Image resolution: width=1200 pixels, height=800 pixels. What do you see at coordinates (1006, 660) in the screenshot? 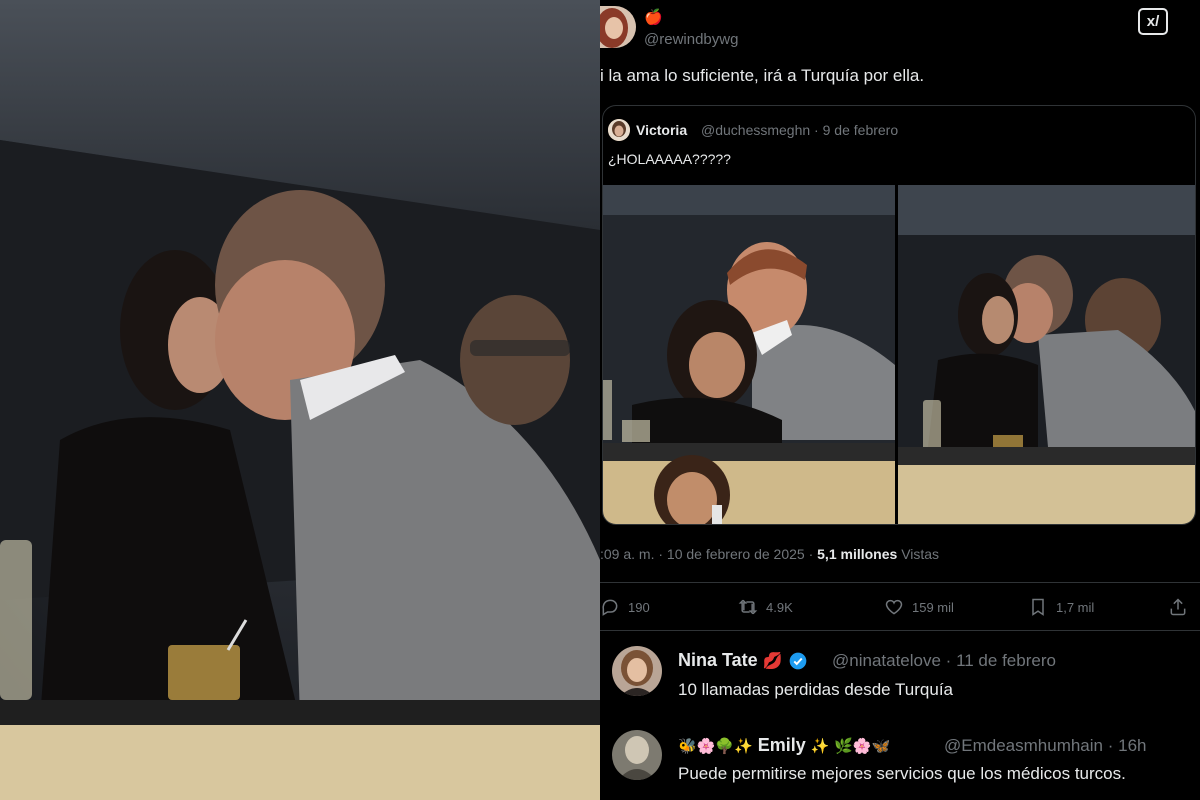
I see `reply-1-date: 11 de febrero` at bounding box center [1006, 660].